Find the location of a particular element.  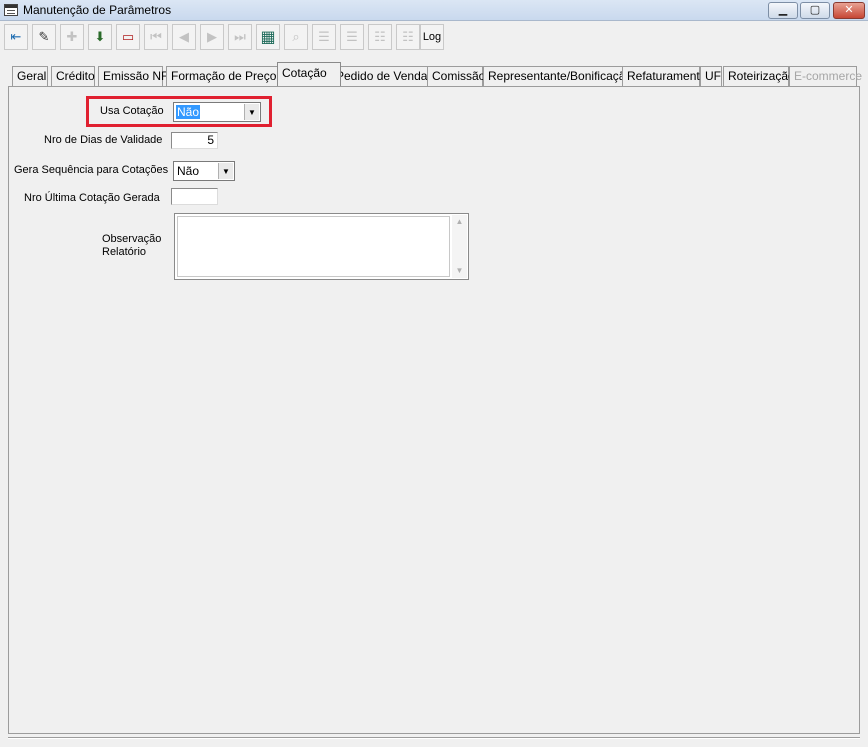

grid-4-button: ☷ is located at coordinates (408, 37).